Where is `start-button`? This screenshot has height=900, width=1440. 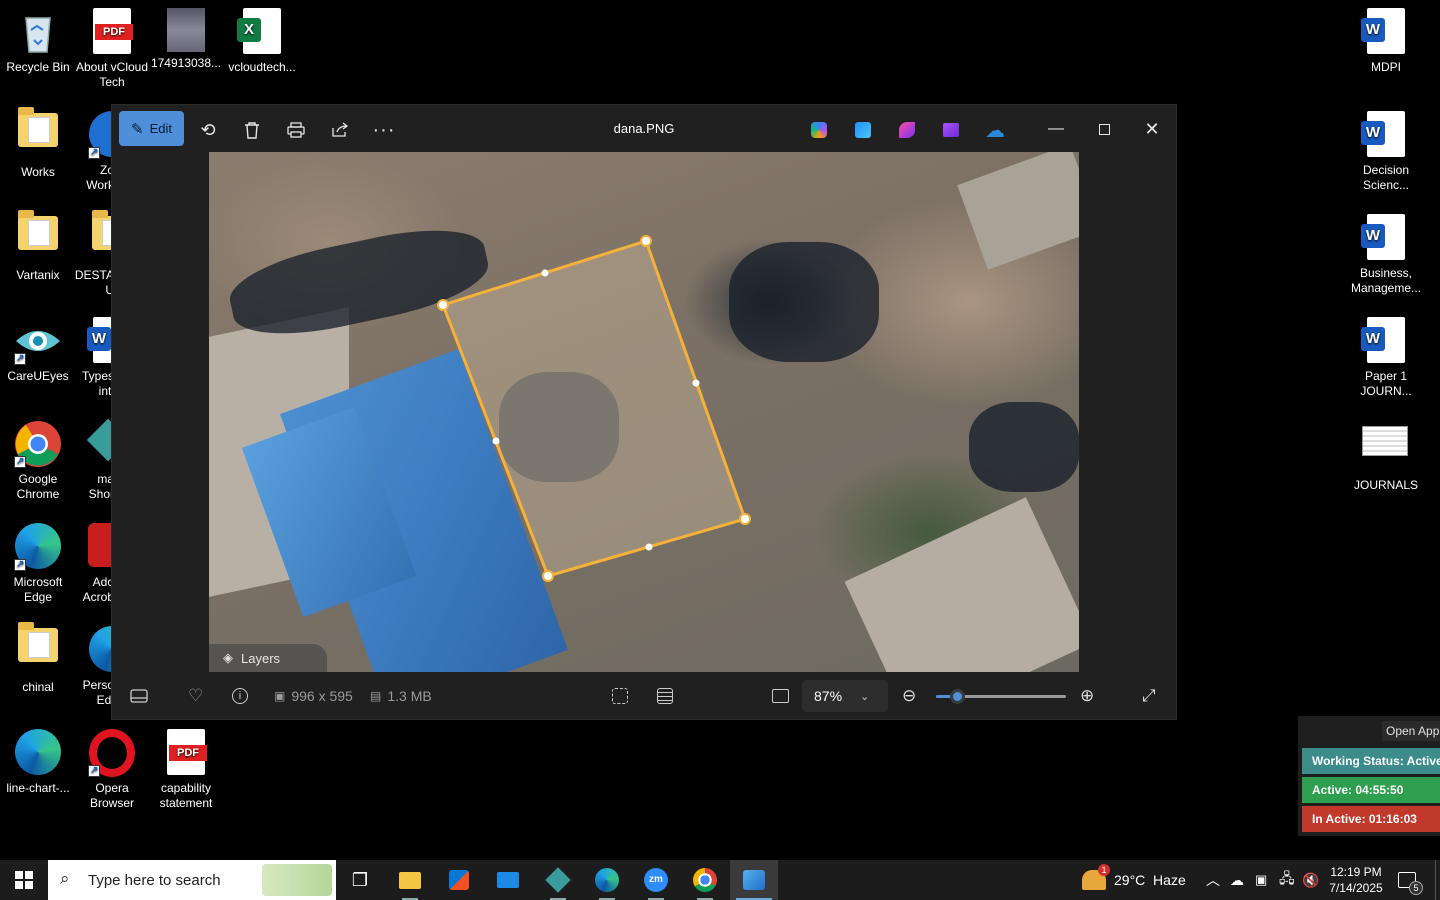 start-button is located at coordinates (24, 880).